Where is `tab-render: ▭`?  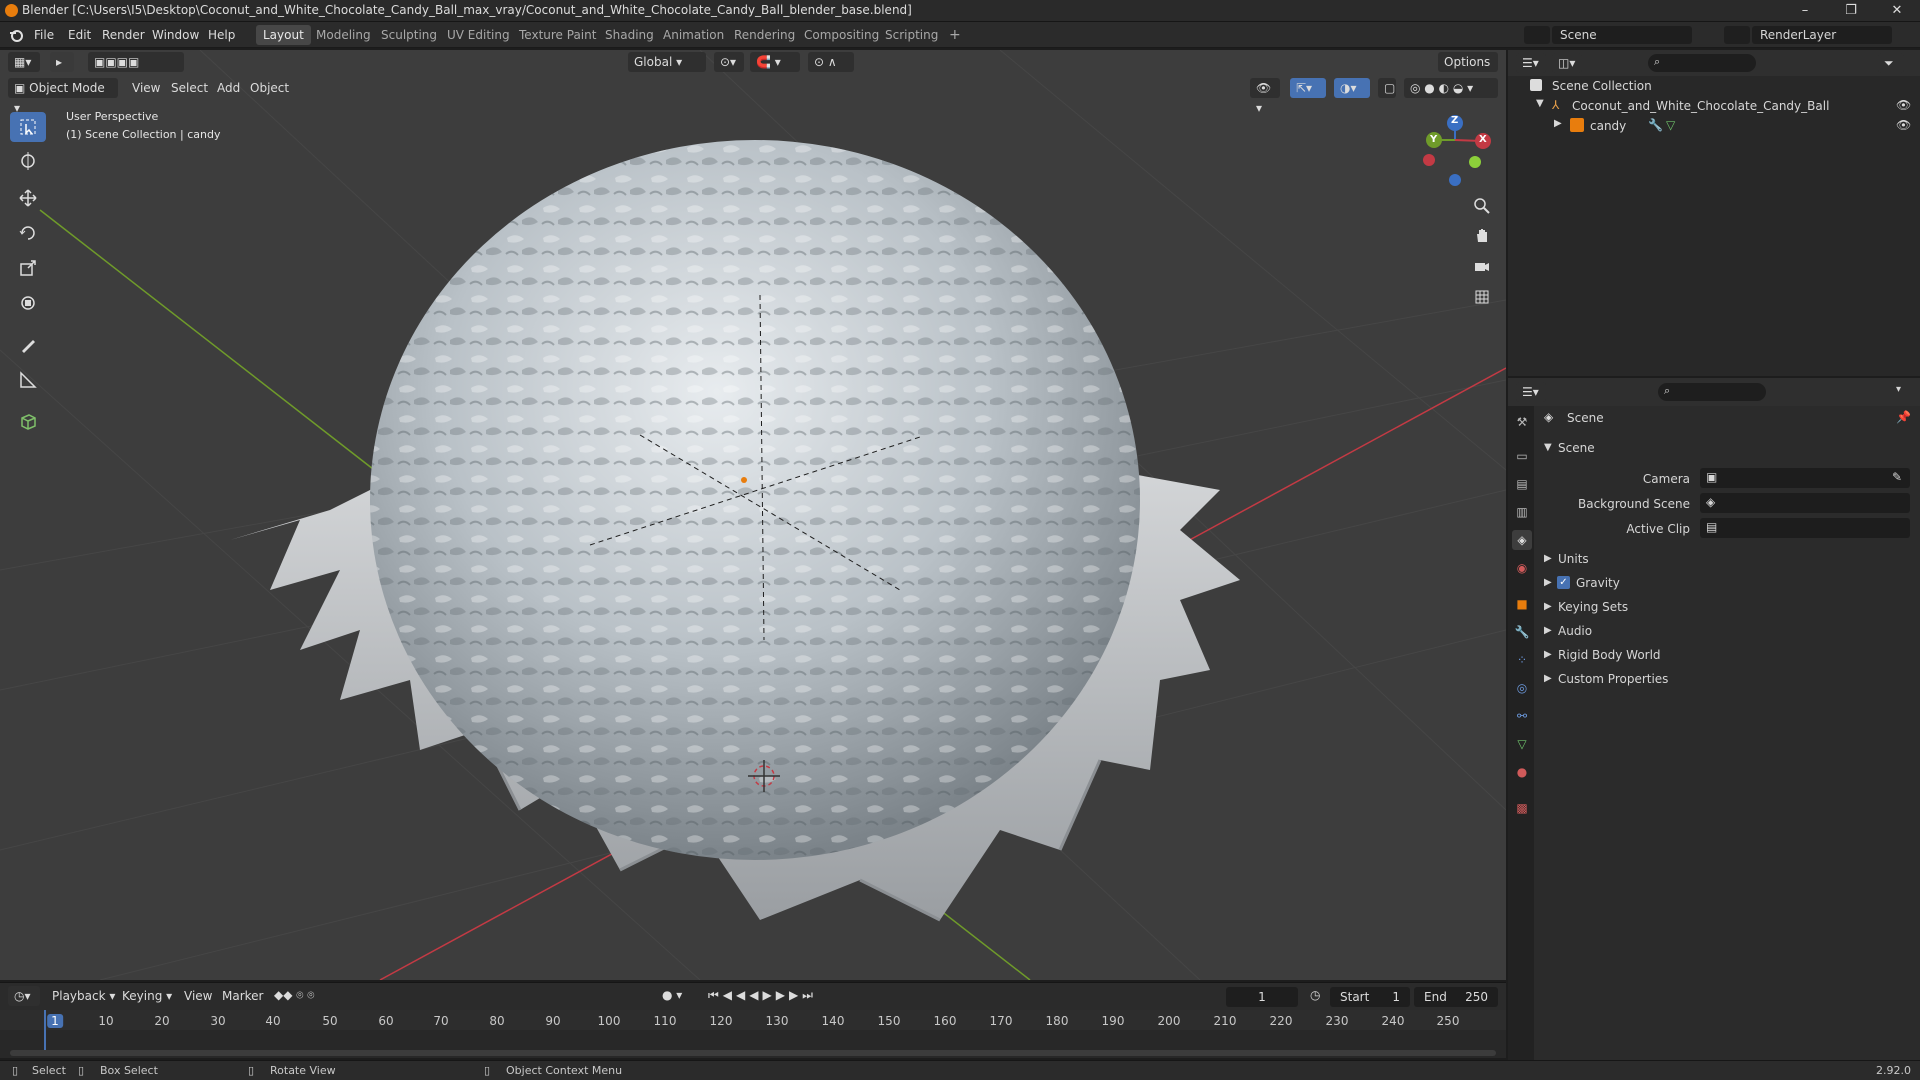 tab-render: ▭ is located at coordinates (1522, 456).